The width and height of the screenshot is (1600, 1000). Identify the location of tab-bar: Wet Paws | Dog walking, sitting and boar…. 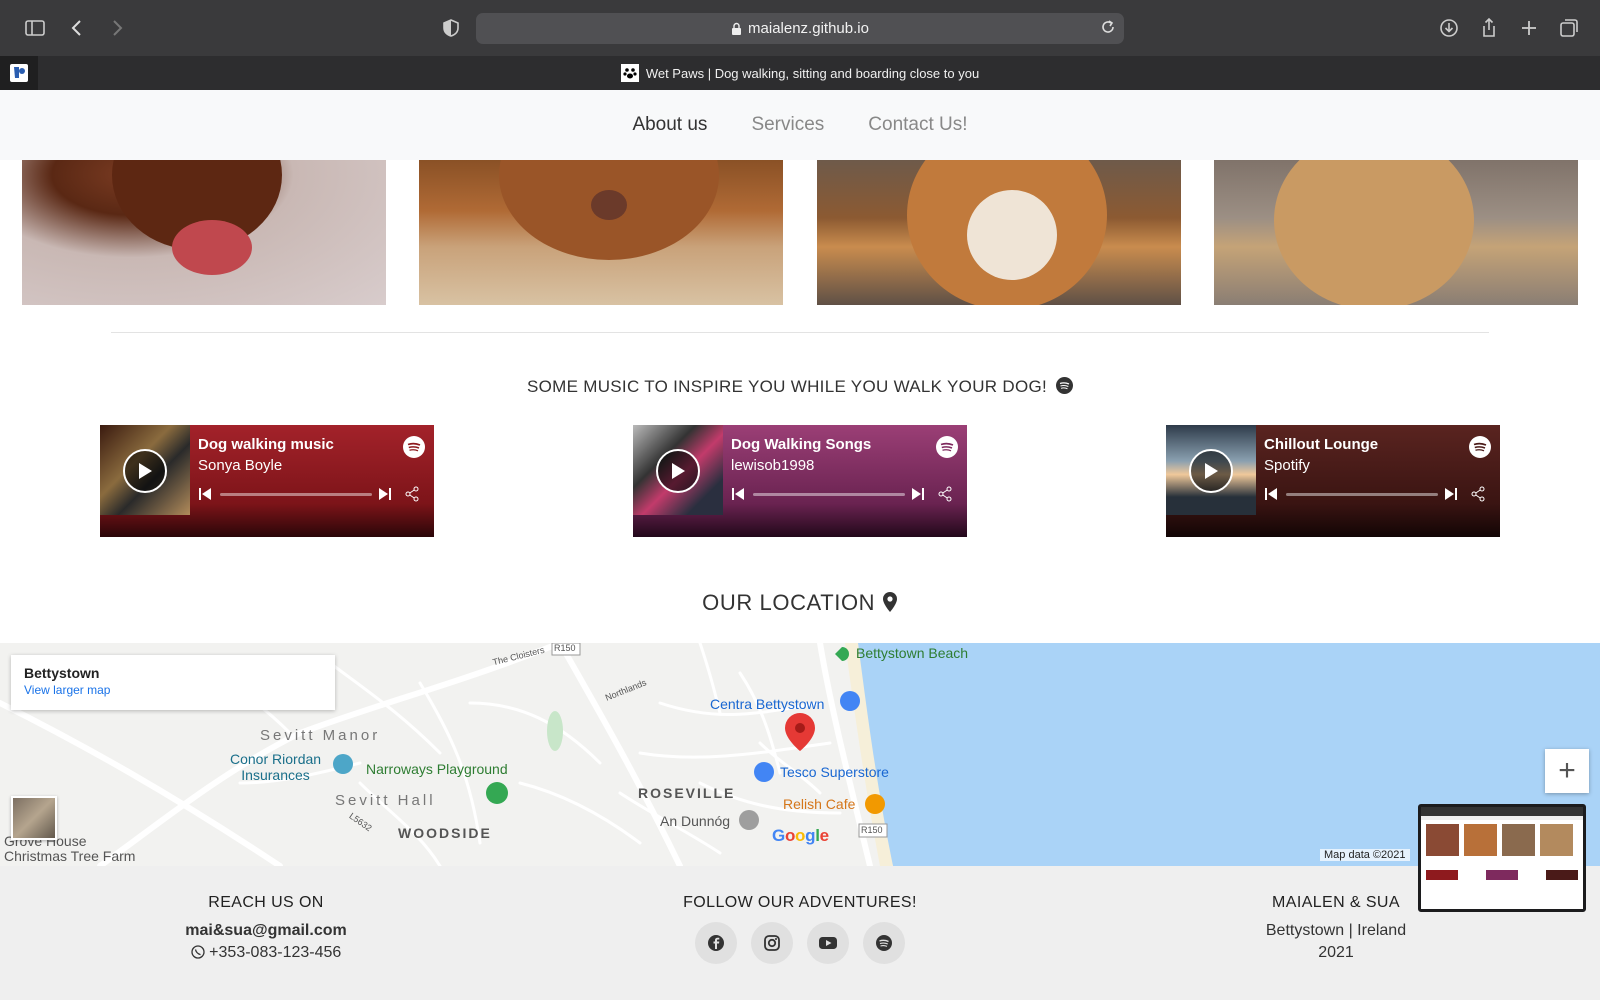
(800, 73).